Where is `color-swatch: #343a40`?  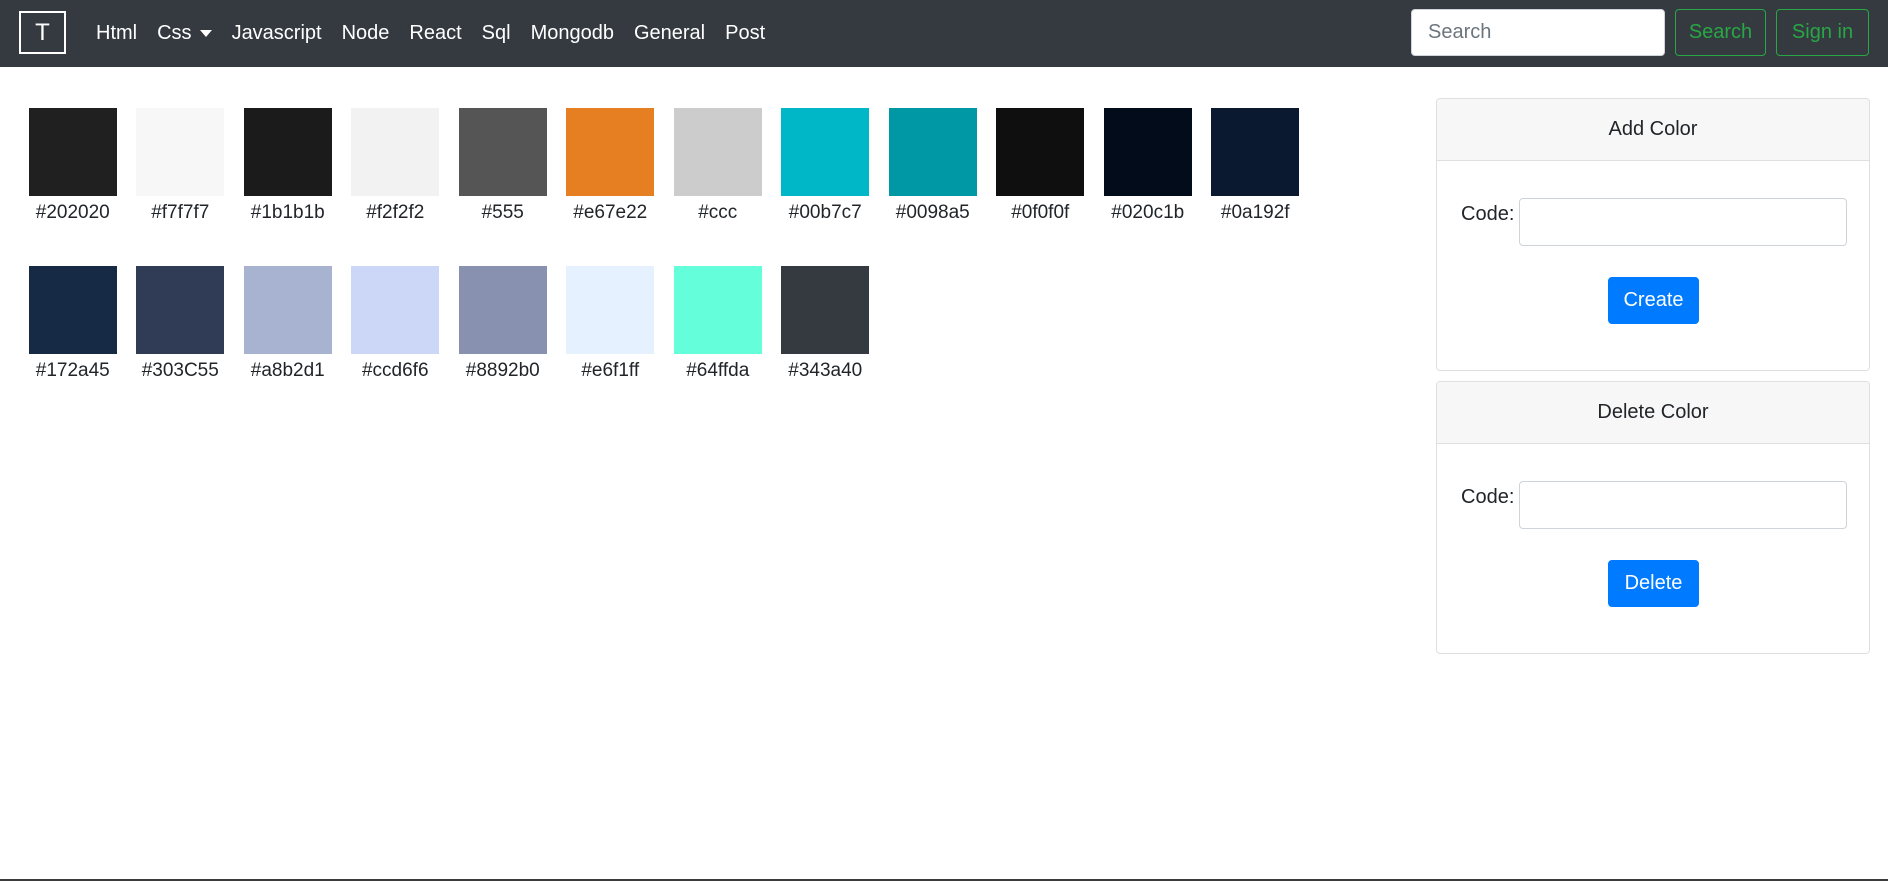
color-swatch: #343a40 is located at coordinates (826, 319).